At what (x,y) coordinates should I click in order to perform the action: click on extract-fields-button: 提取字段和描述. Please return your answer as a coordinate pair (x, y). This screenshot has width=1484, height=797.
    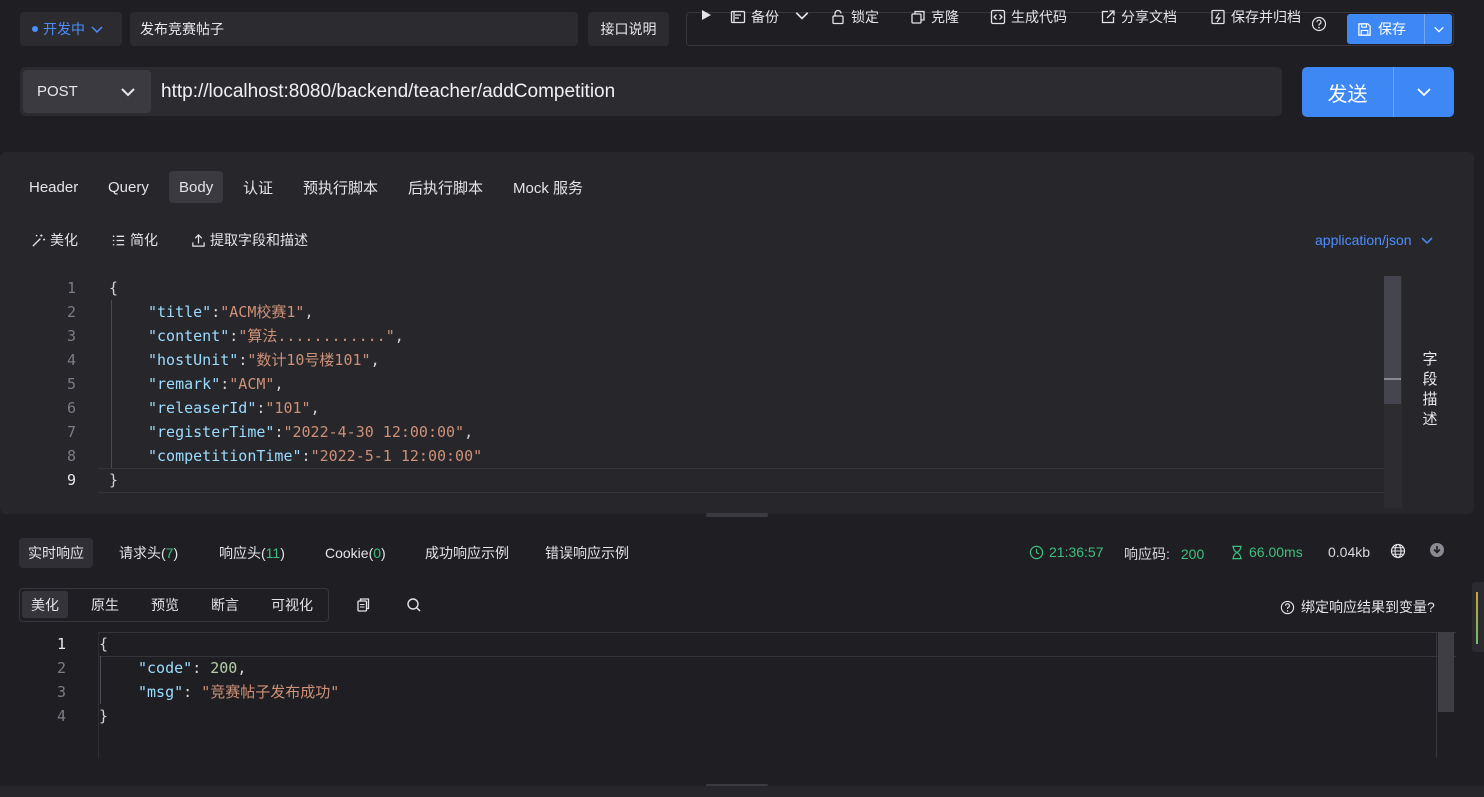
    Looking at the image, I should click on (249, 240).